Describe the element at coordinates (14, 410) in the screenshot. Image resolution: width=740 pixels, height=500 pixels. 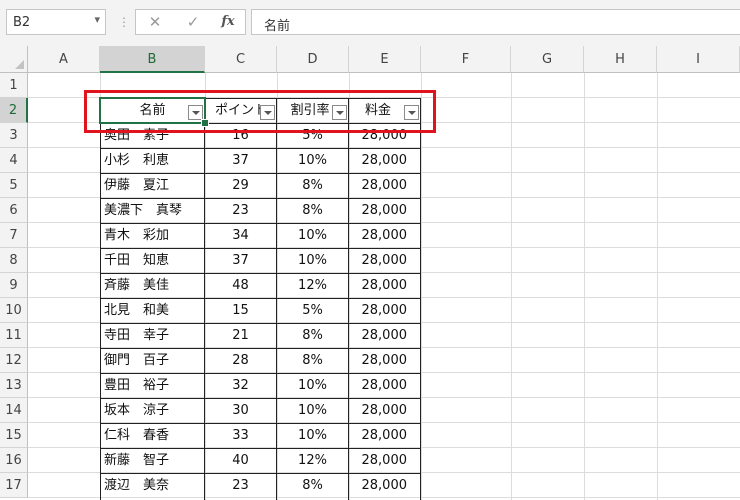
I see `row-header-14: 14` at that location.